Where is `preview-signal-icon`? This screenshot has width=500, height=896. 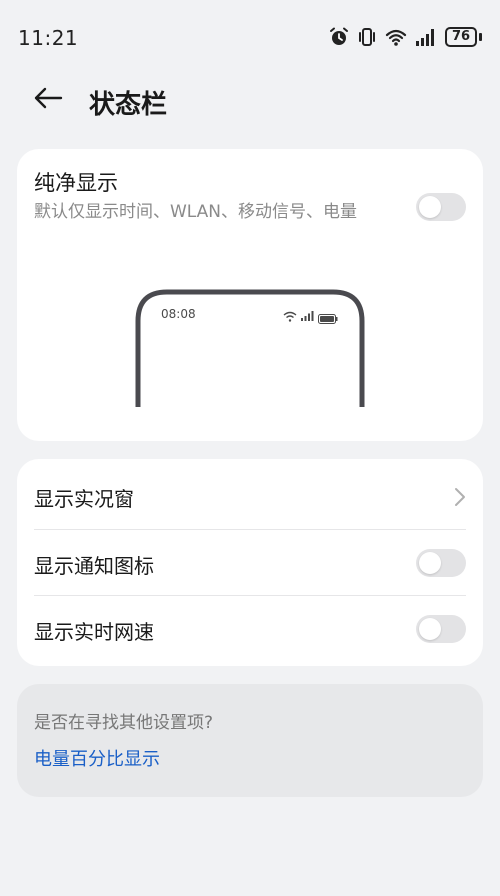
preview-signal-icon is located at coordinates (307, 316).